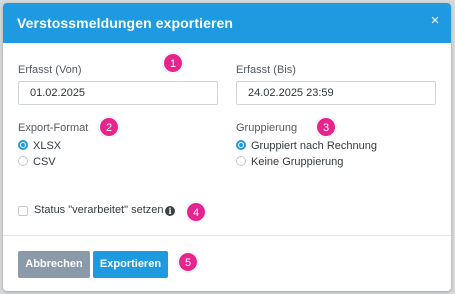 The image size is (455, 294). I want to click on radio-csv-label: CSV, so click(44, 162).